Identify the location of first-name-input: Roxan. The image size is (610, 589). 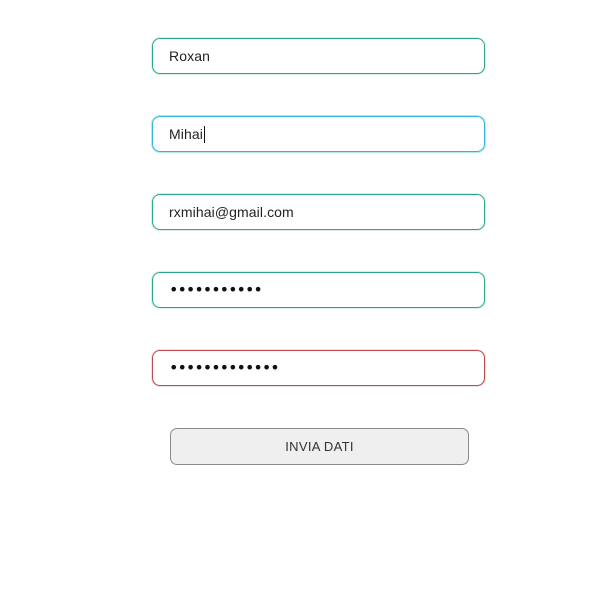
(318, 56).